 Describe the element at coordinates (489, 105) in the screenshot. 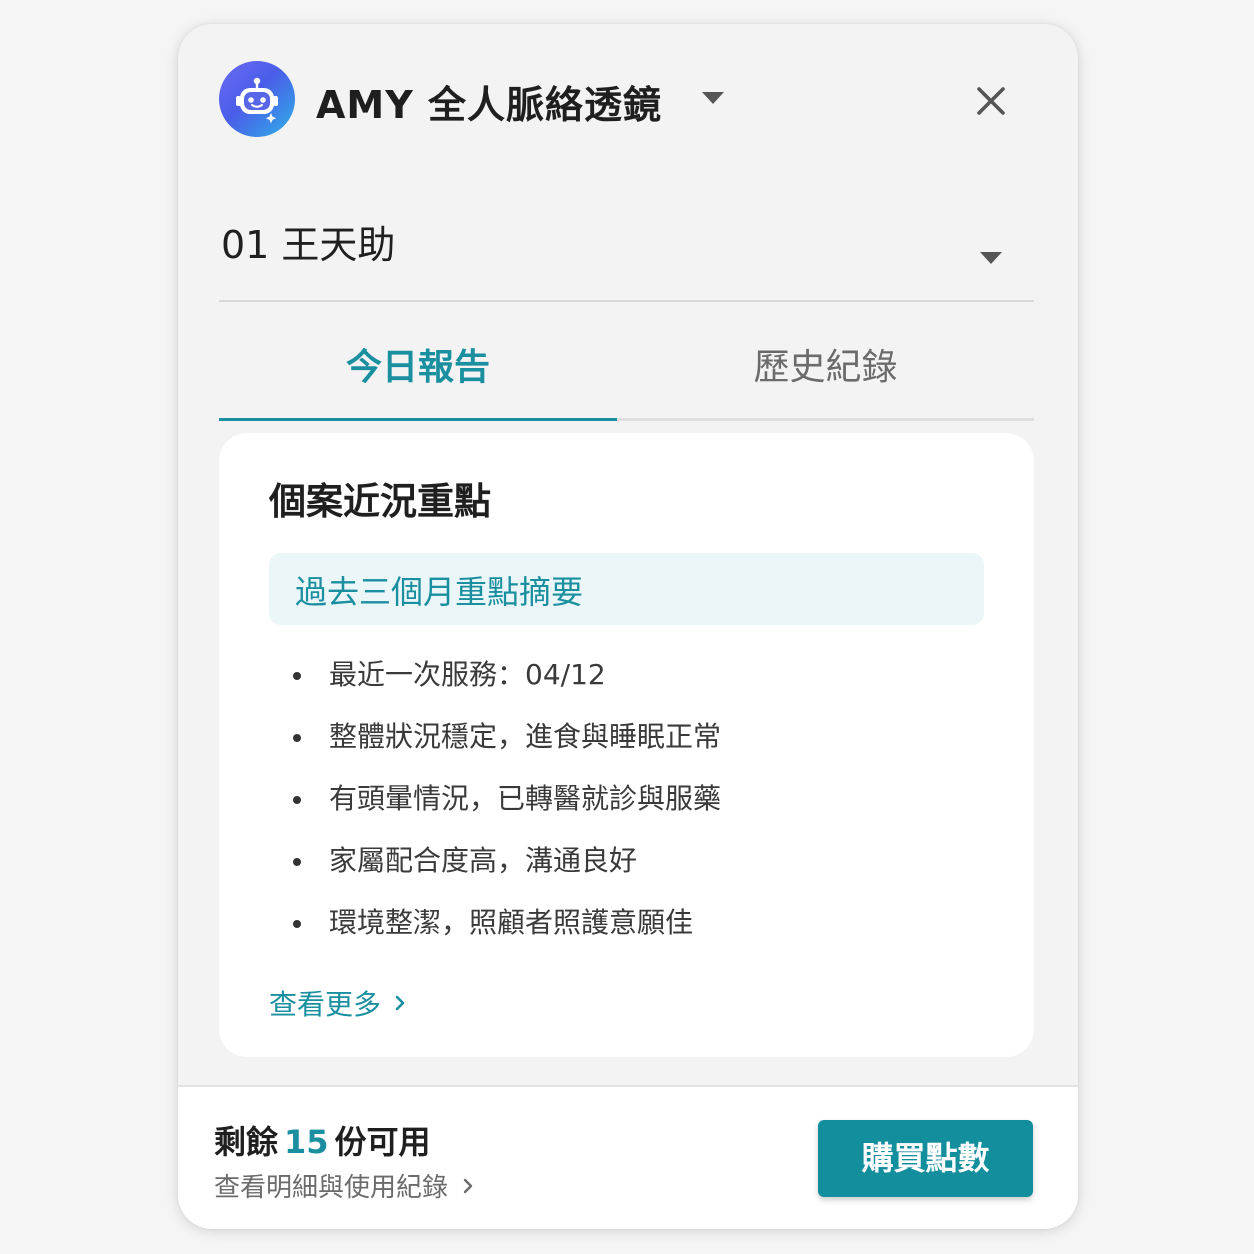

I see `app-title: AMY 全人脈絡透鏡` at that location.